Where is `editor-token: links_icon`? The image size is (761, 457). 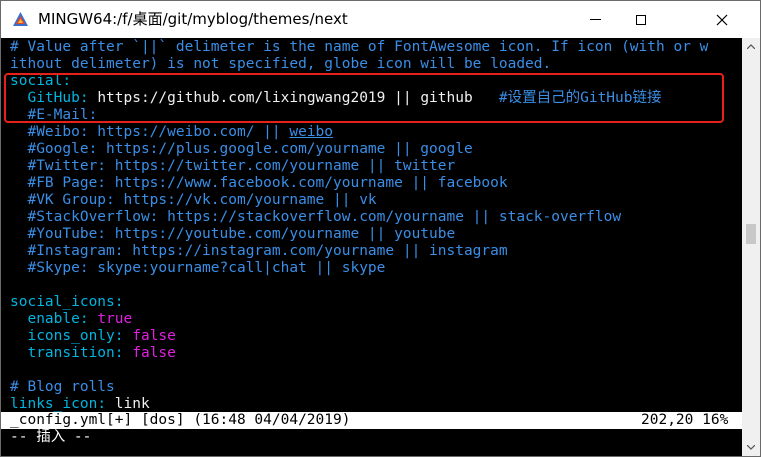 editor-token: links_icon is located at coordinates (54, 404).